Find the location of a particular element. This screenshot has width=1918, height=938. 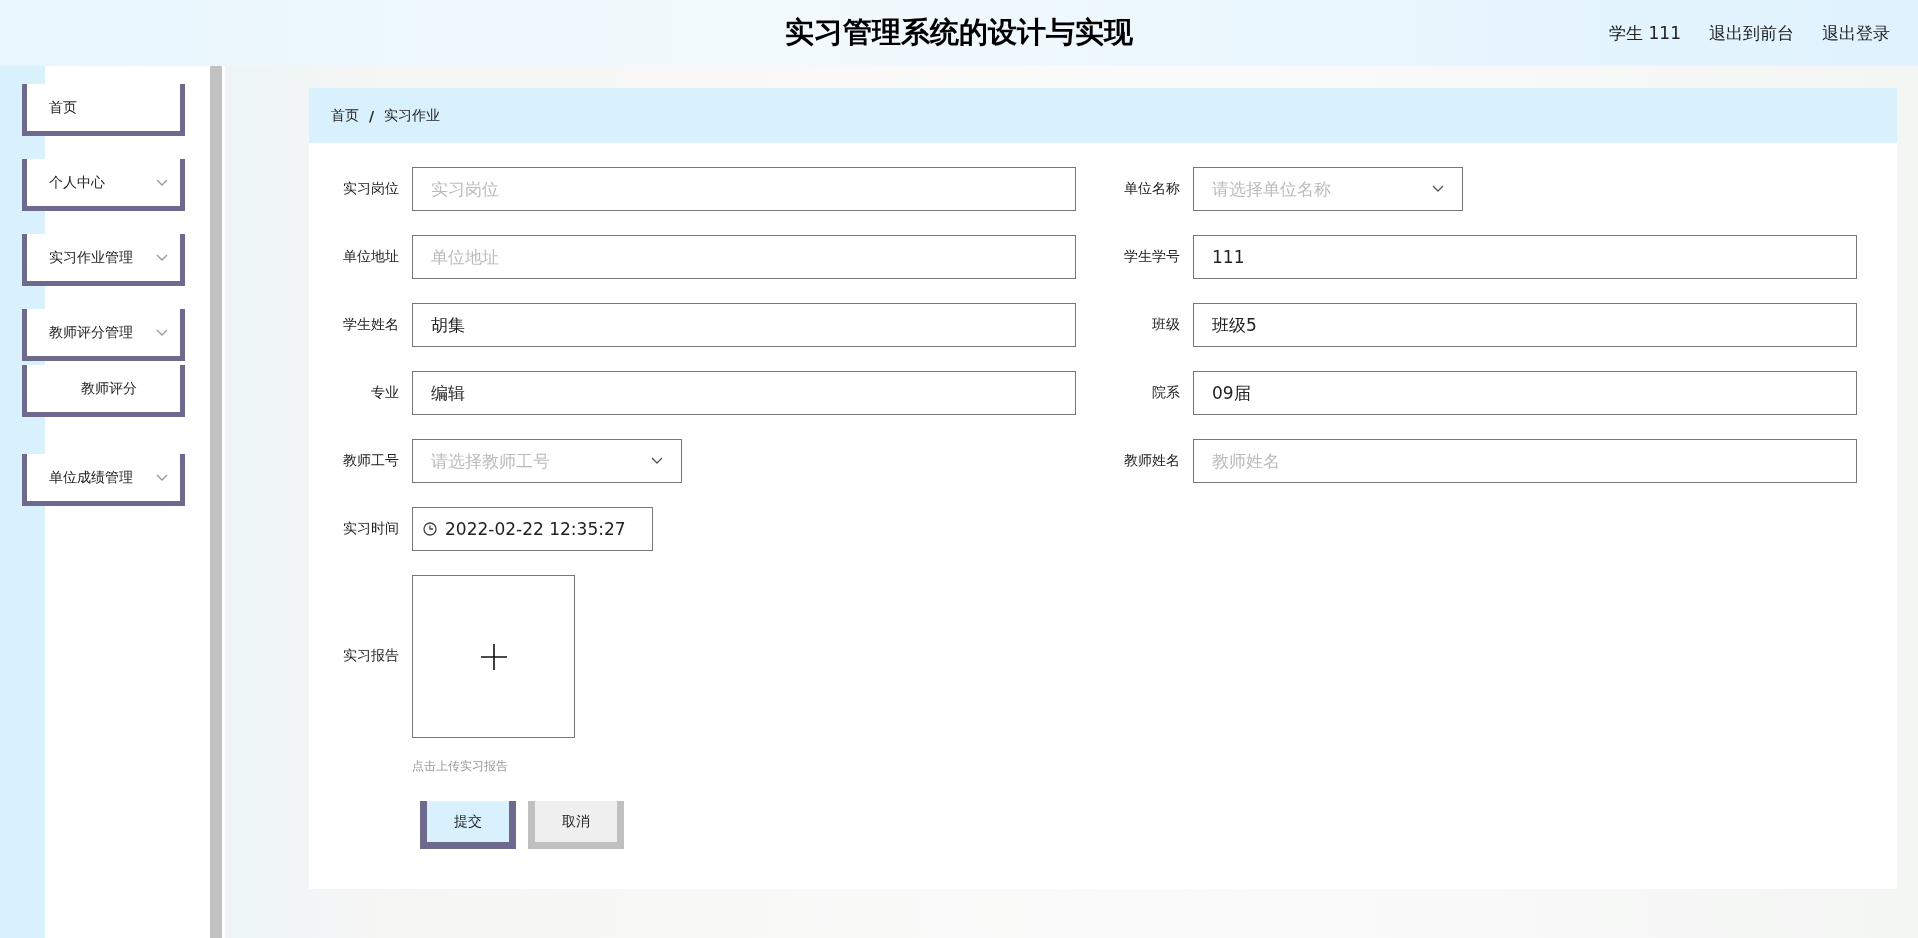

input-field: 09届 is located at coordinates (1525, 393).